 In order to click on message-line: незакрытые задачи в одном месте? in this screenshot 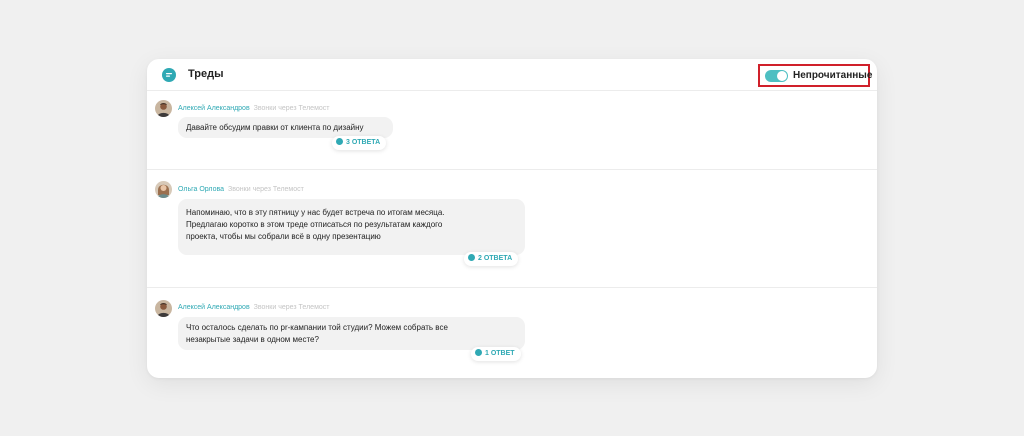, I will do `click(252, 339)`.